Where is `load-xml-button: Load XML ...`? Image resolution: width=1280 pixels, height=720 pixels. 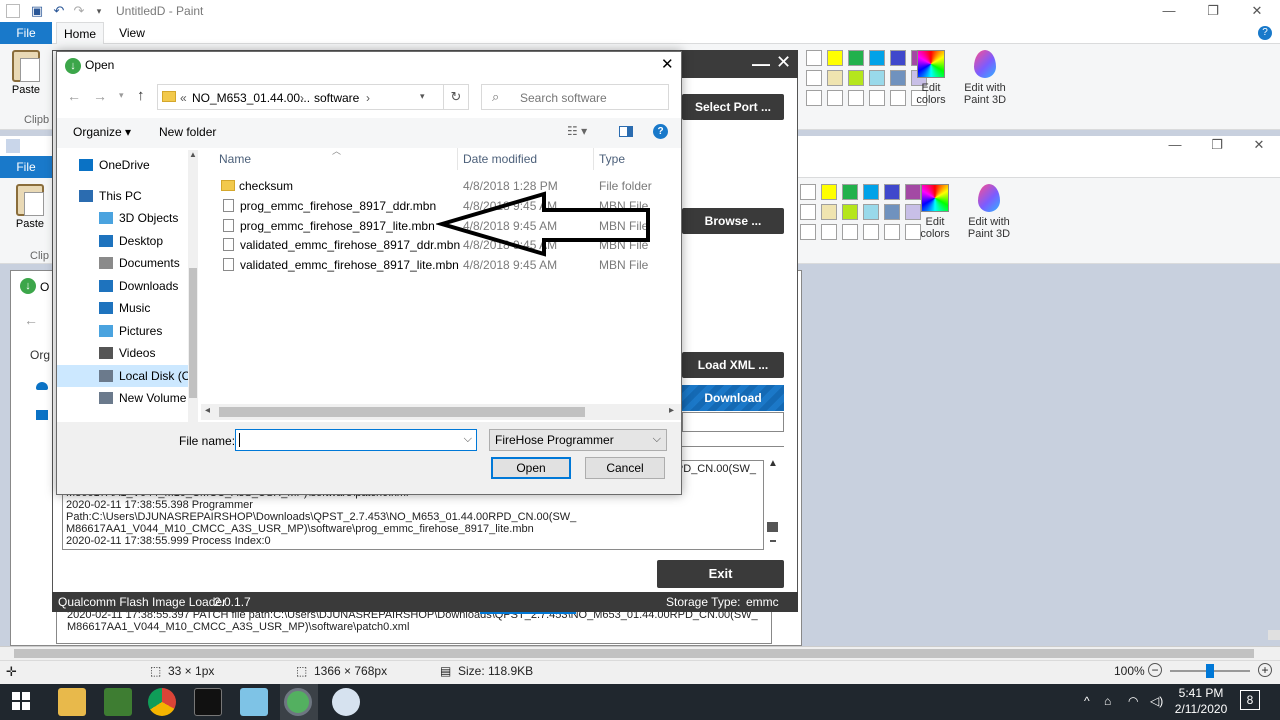 load-xml-button: Load XML ... is located at coordinates (733, 365).